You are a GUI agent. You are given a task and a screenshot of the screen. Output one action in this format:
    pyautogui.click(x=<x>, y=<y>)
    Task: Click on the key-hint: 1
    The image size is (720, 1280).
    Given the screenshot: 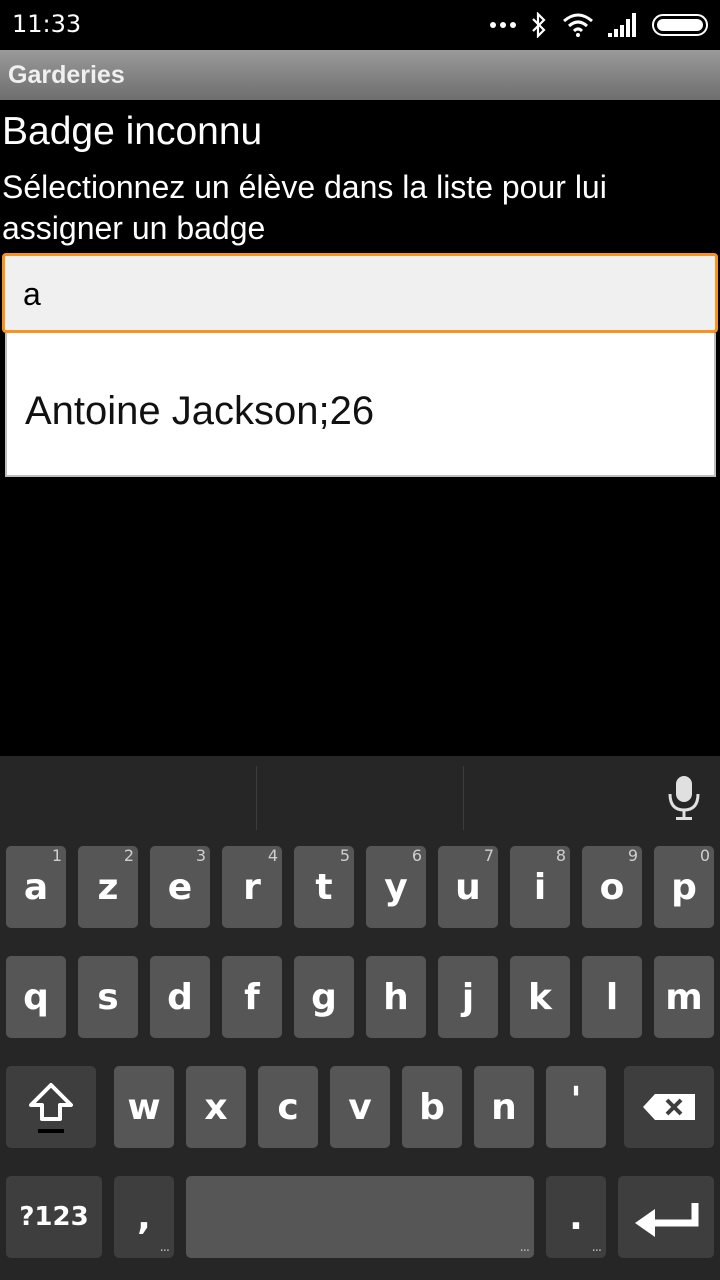 What is the action you would take?
    pyautogui.click(x=56, y=855)
    